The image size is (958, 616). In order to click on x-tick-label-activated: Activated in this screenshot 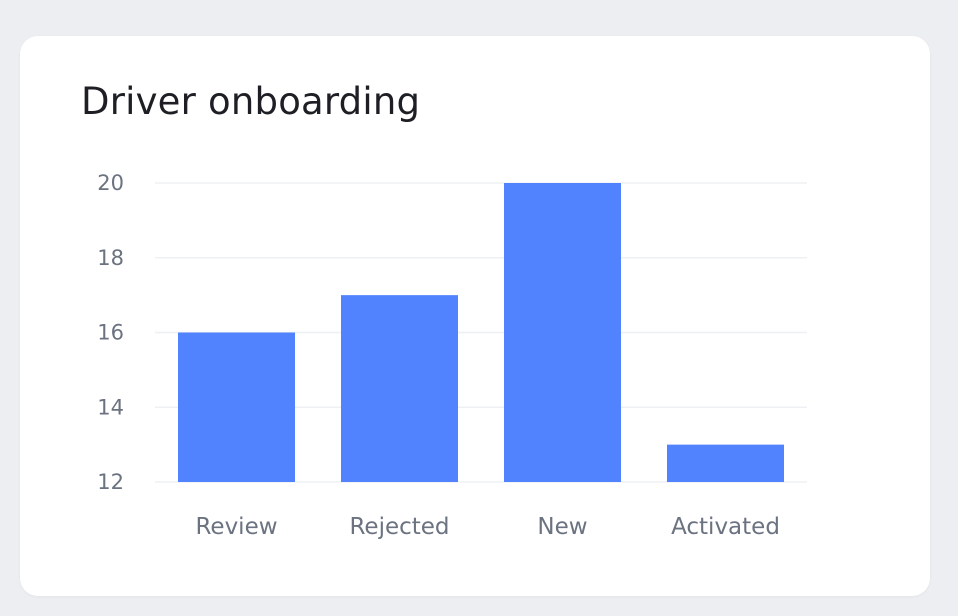, I will do `click(725, 527)`.